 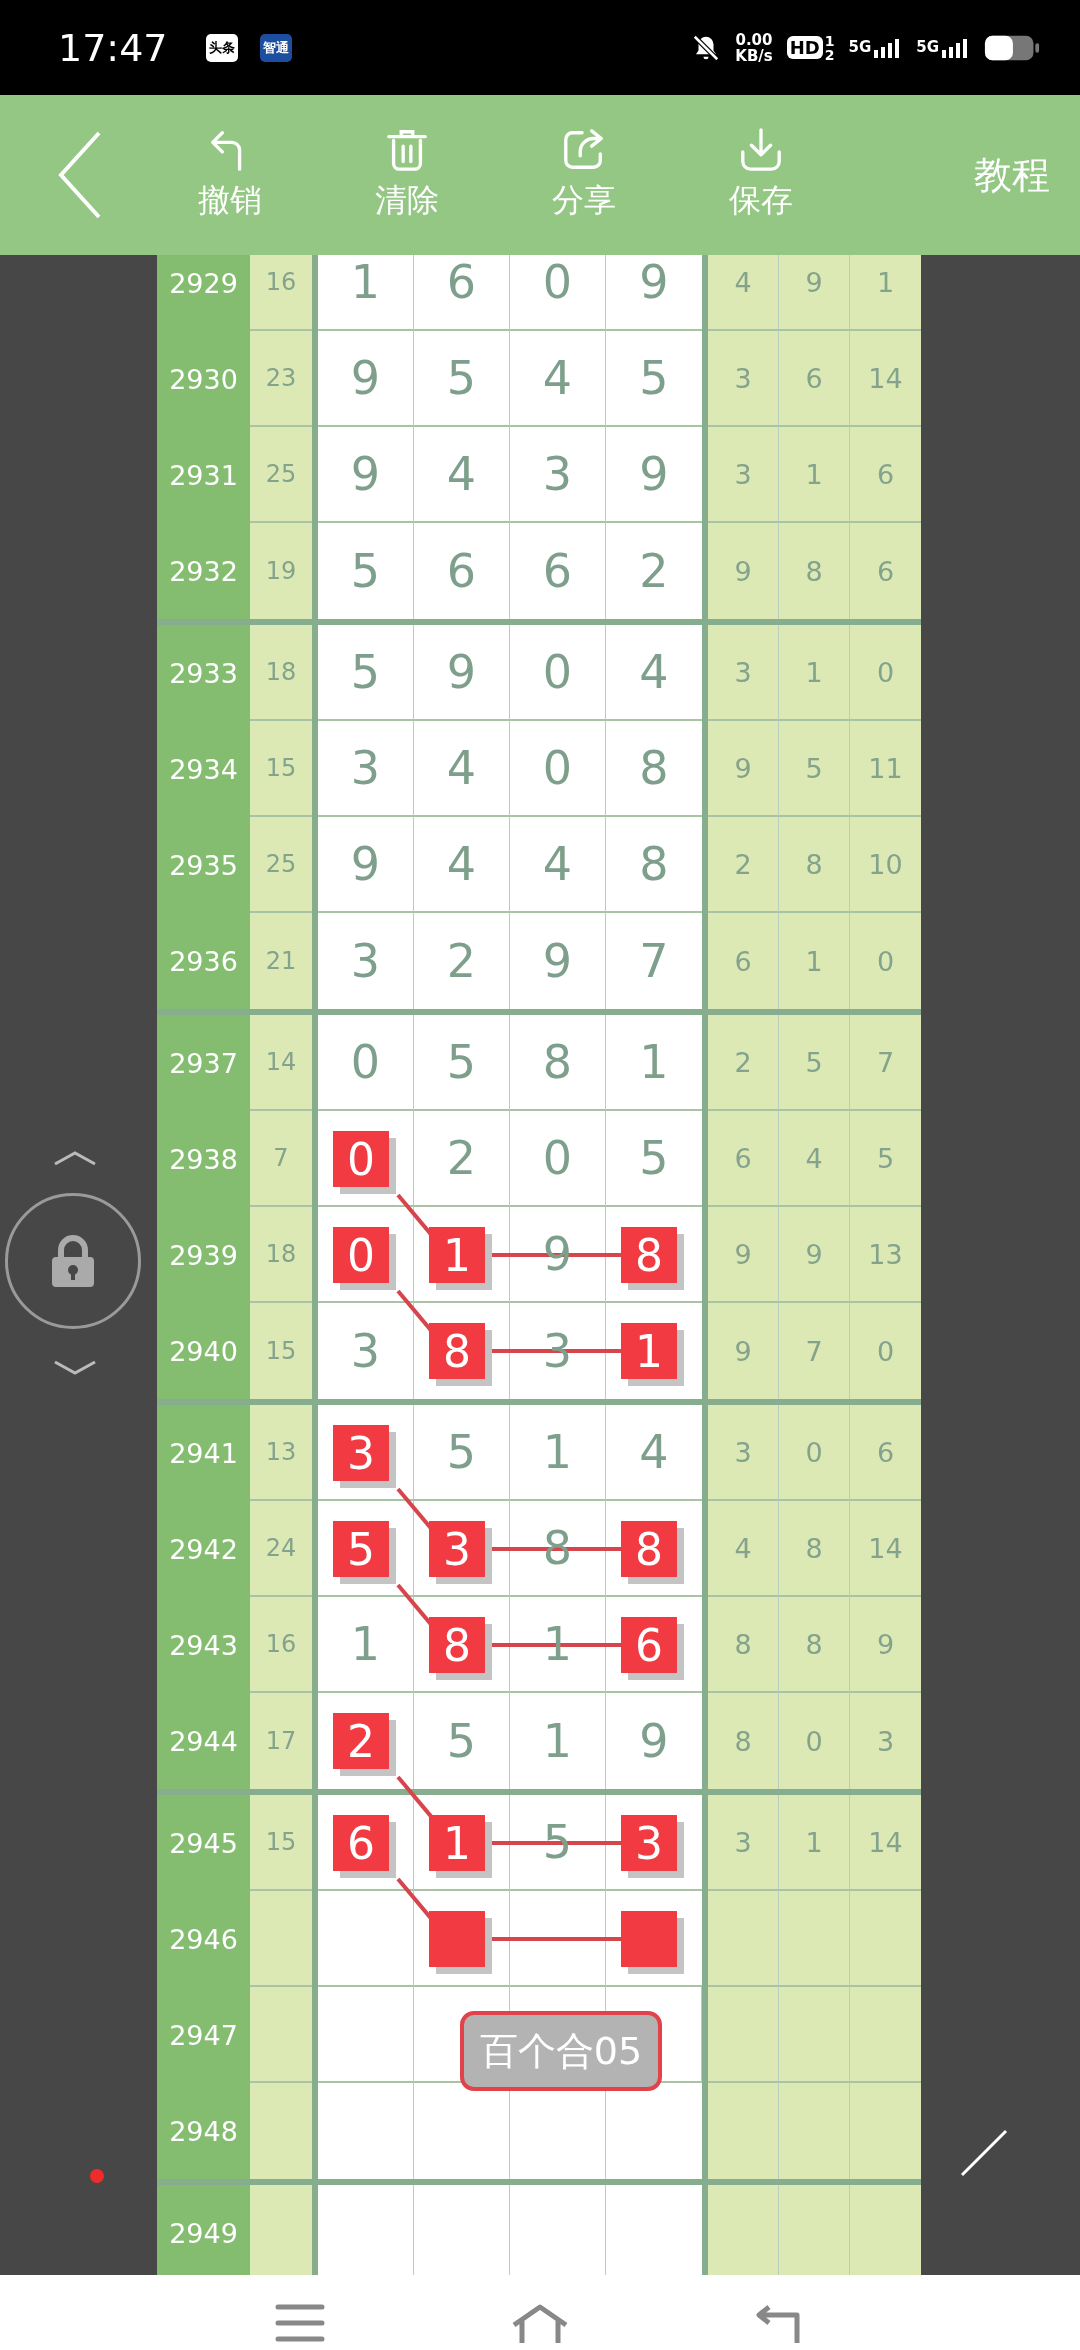 What do you see at coordinates (203, 865) in the screenshot?
I see `period-cell: 2935` at bounding box center [203, 865].